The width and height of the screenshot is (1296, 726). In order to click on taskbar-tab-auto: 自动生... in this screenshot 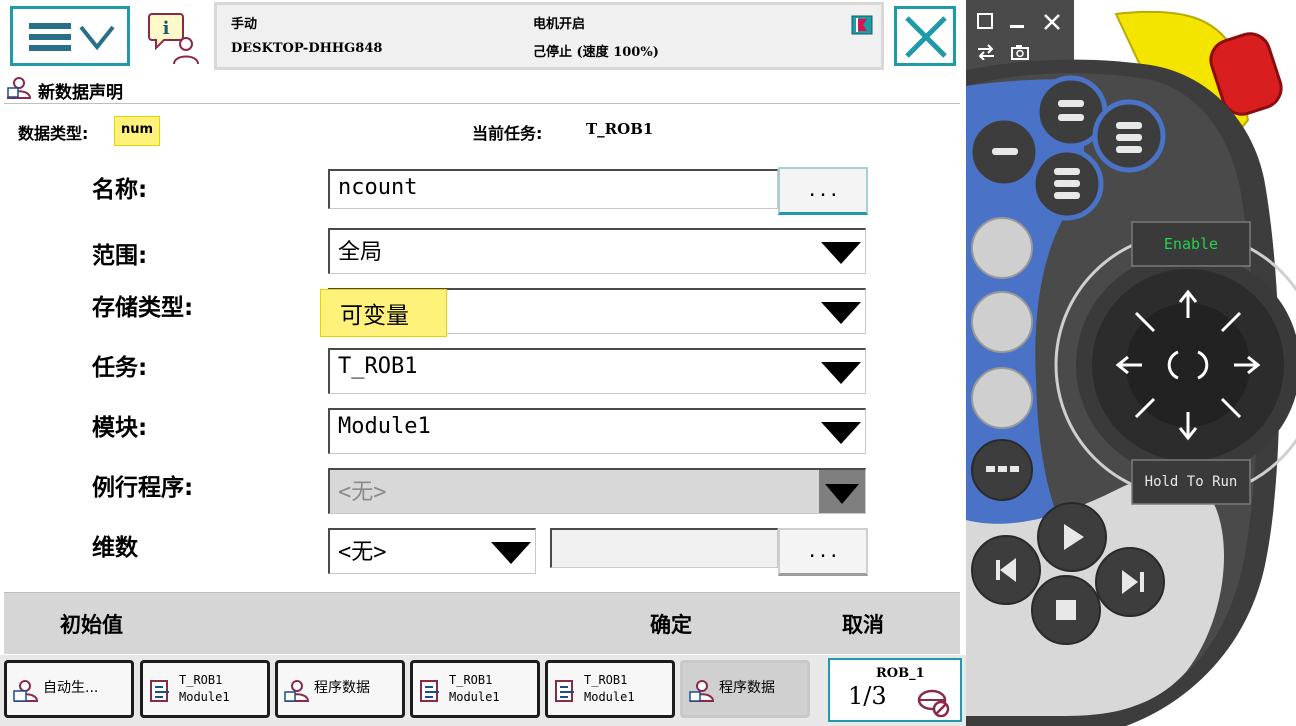, I will do `click(69, 689)`.